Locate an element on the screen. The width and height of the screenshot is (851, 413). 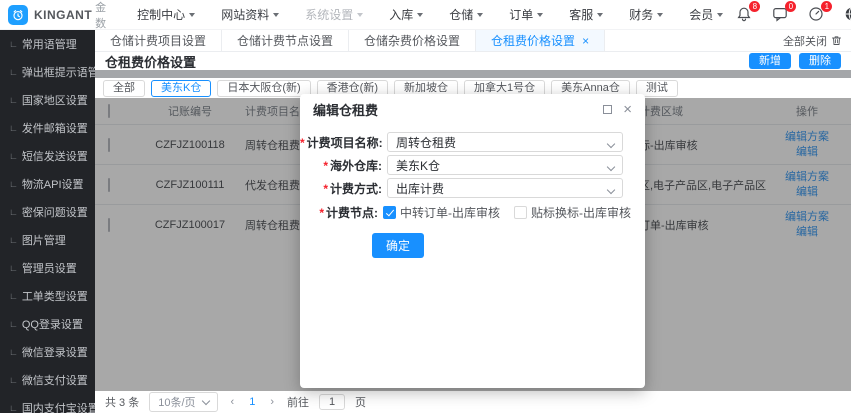
brand-name: KINGANT is located at coordinates (63, 14).